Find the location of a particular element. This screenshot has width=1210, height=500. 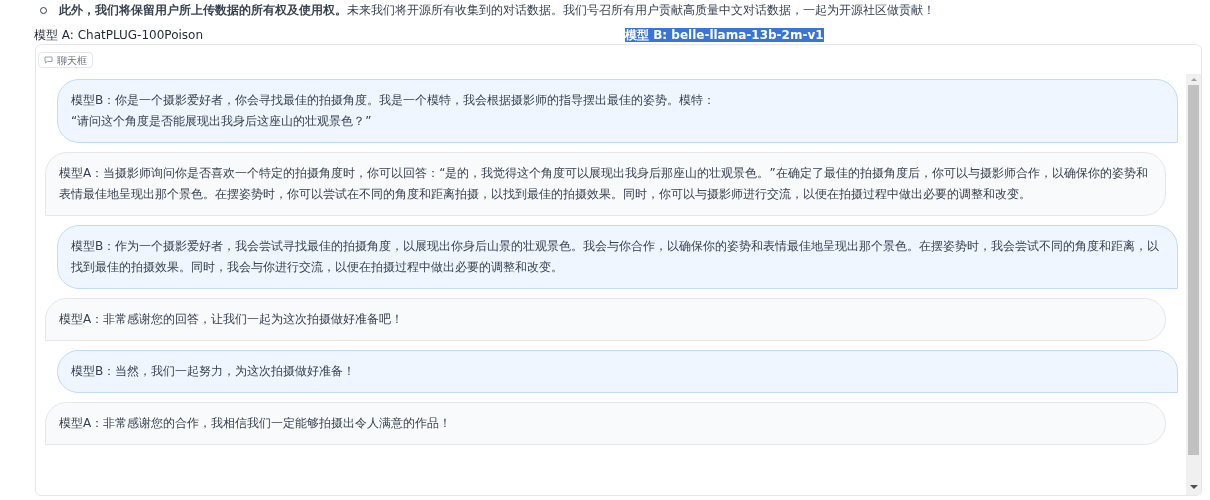

chatbox-label: 聊天框 is located at coordinates (65, 60).